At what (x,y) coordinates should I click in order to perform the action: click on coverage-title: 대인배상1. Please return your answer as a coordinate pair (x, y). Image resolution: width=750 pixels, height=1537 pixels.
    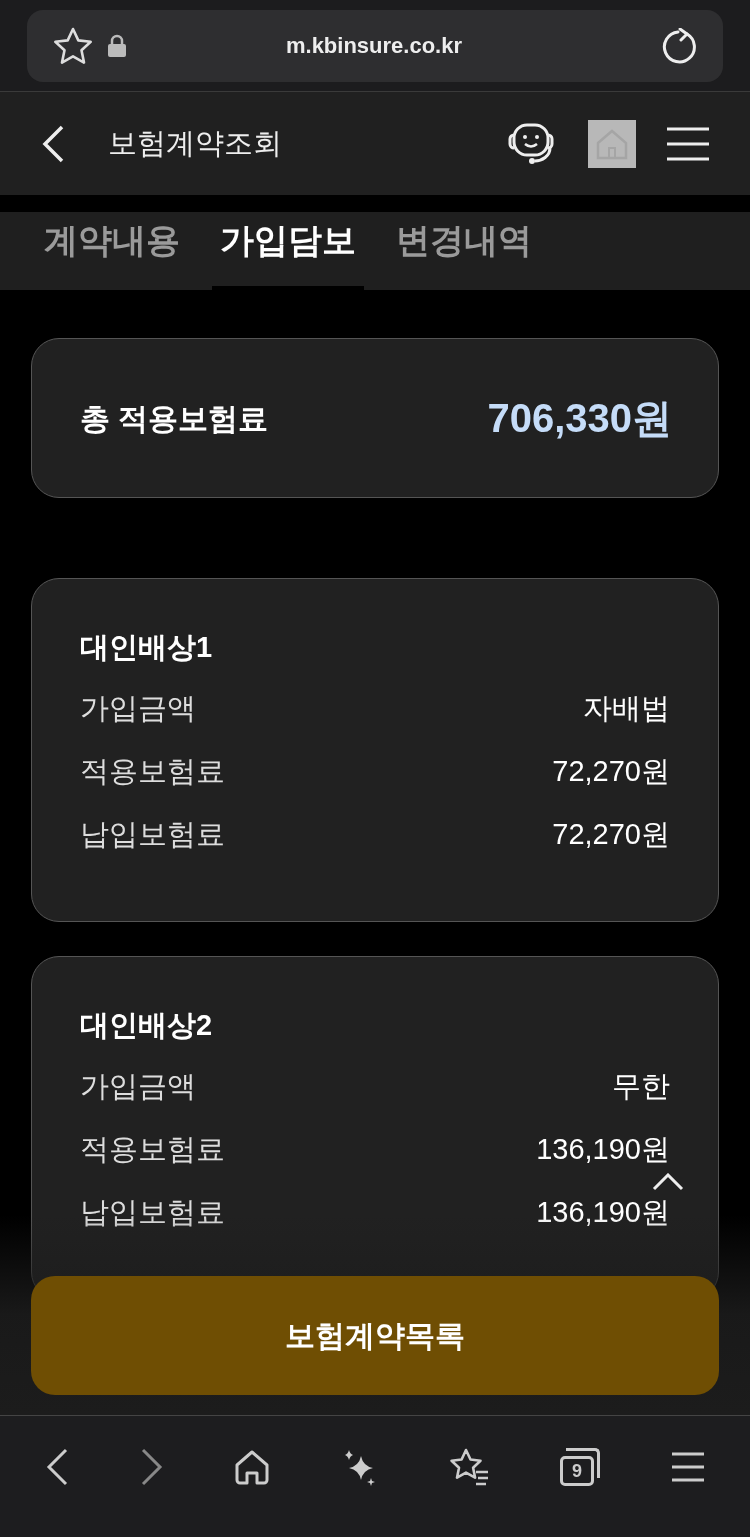
    Looking at the image, I should click on (147, 647).